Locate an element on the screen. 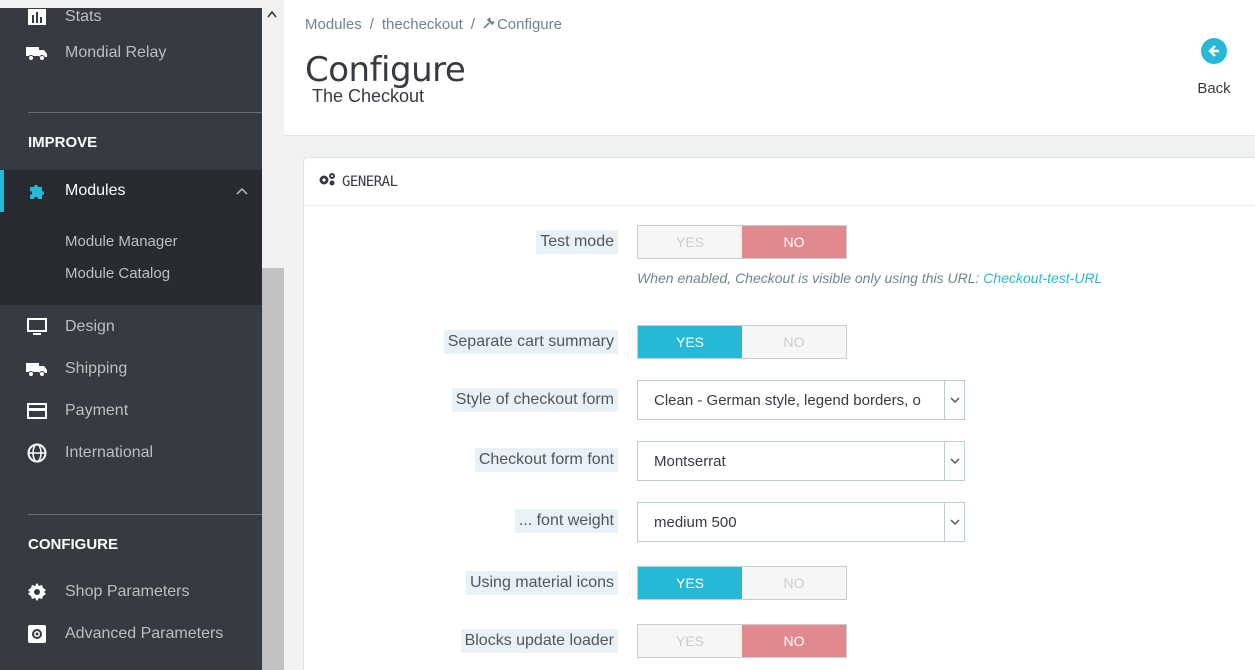 This screenshot has height=670, width=1255. separate-cart-switch: YES NO is located at coordinates (742, 342).